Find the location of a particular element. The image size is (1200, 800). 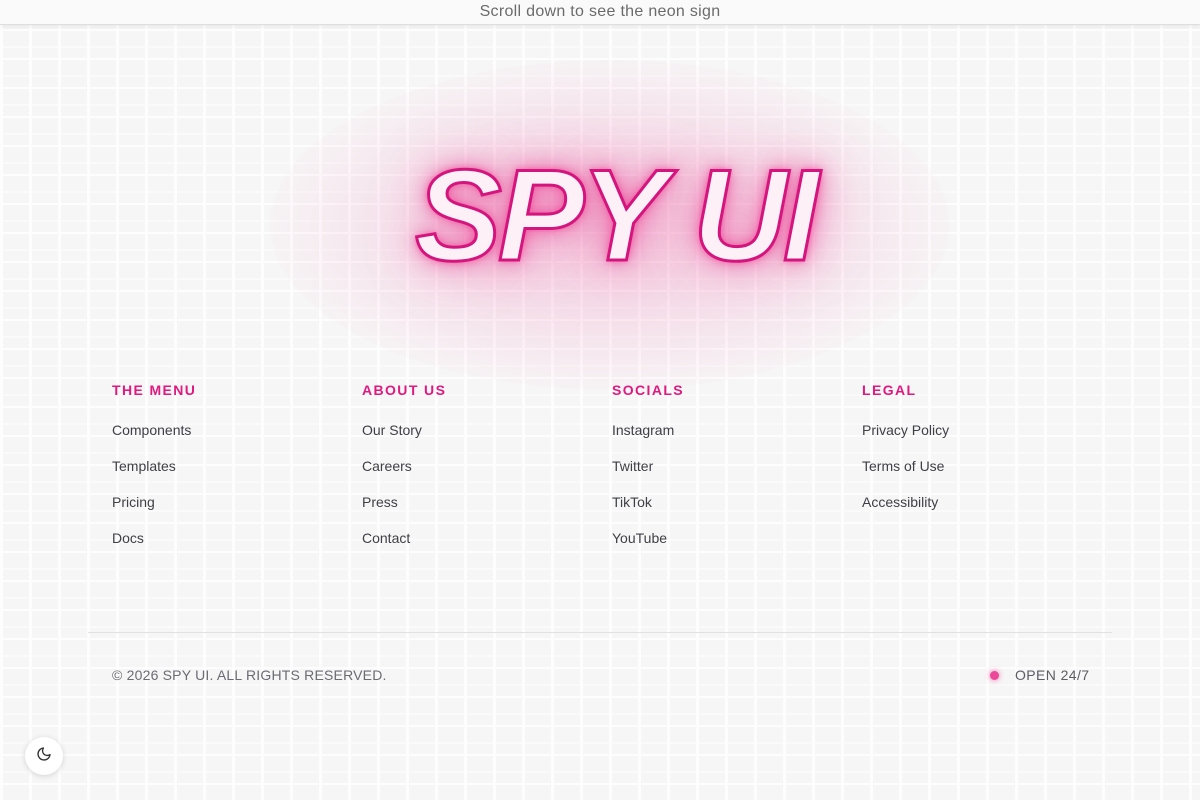

copyright-text: © 2026 SPY UI. ALL RIGHTS RESERVED. is located at coordinates (249, 675).